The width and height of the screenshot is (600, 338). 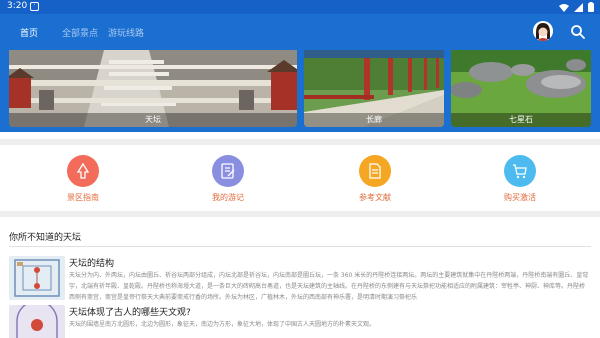 What do you see at coordinates (375, 171) in the screenshot?
I see `document-icon` at bounding box center [375, 171].